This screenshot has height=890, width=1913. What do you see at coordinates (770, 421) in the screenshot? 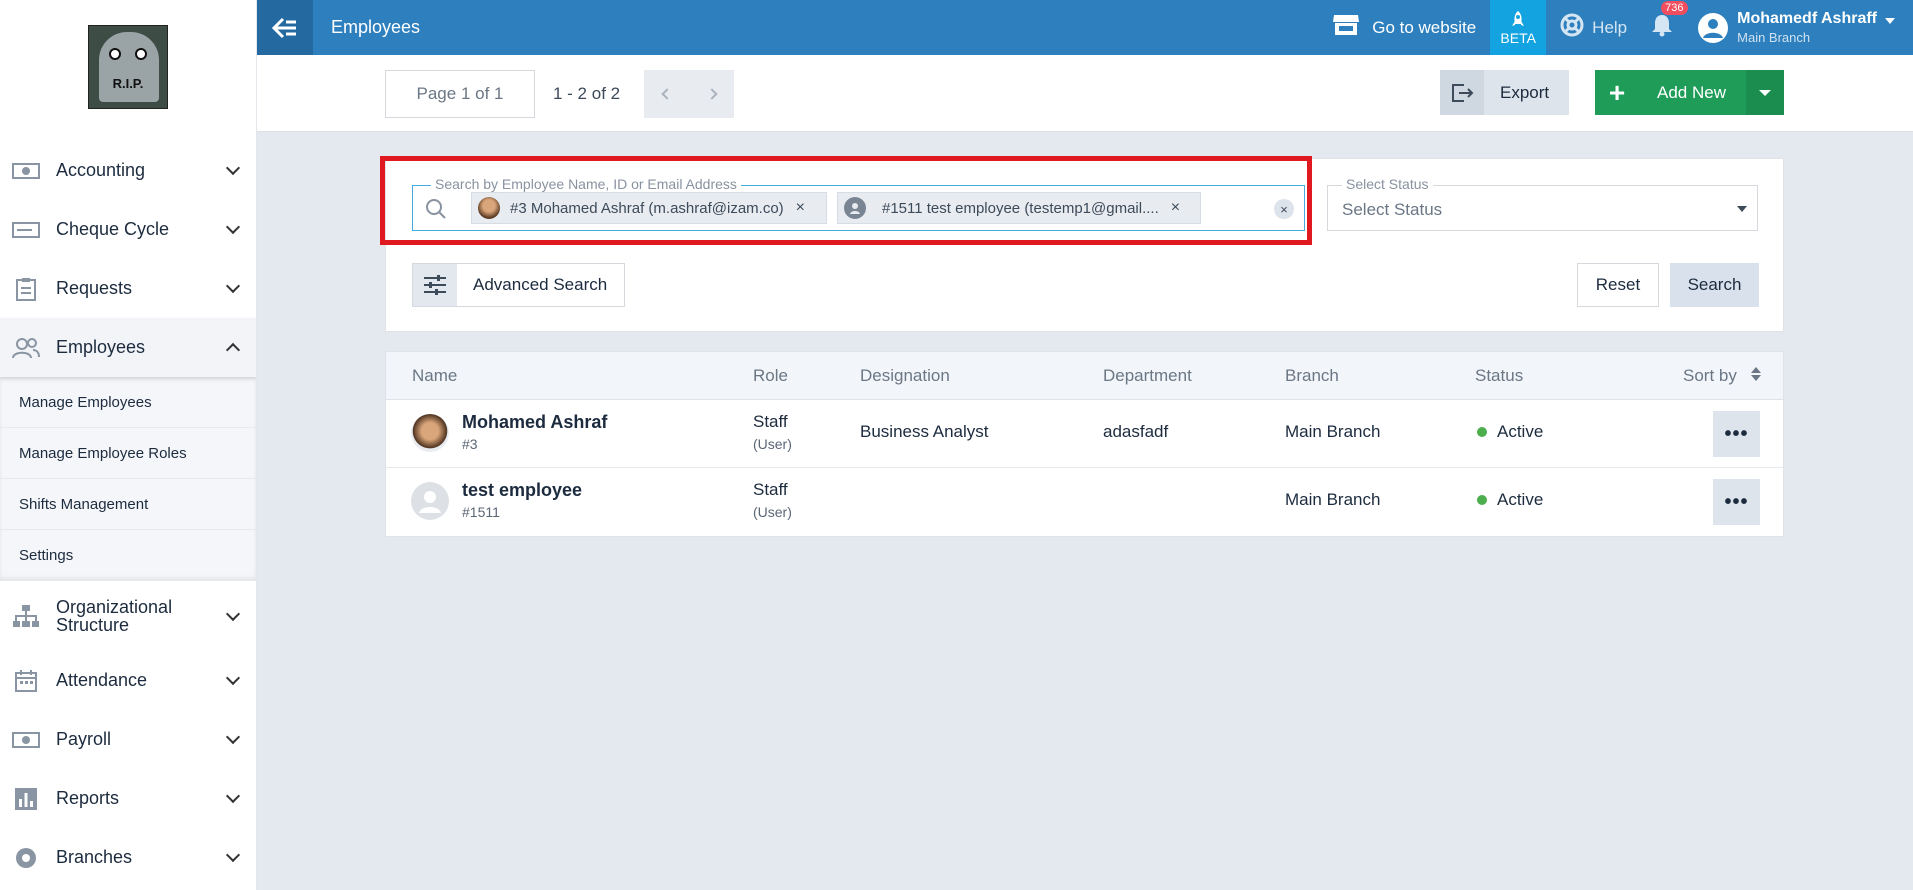
I see `employee-role: Staff` at bounding box center [770, 421].